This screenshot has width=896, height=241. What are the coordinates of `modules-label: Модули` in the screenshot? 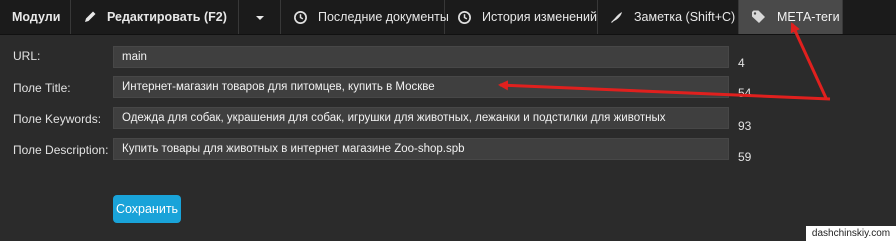 It's located at (36, 17).